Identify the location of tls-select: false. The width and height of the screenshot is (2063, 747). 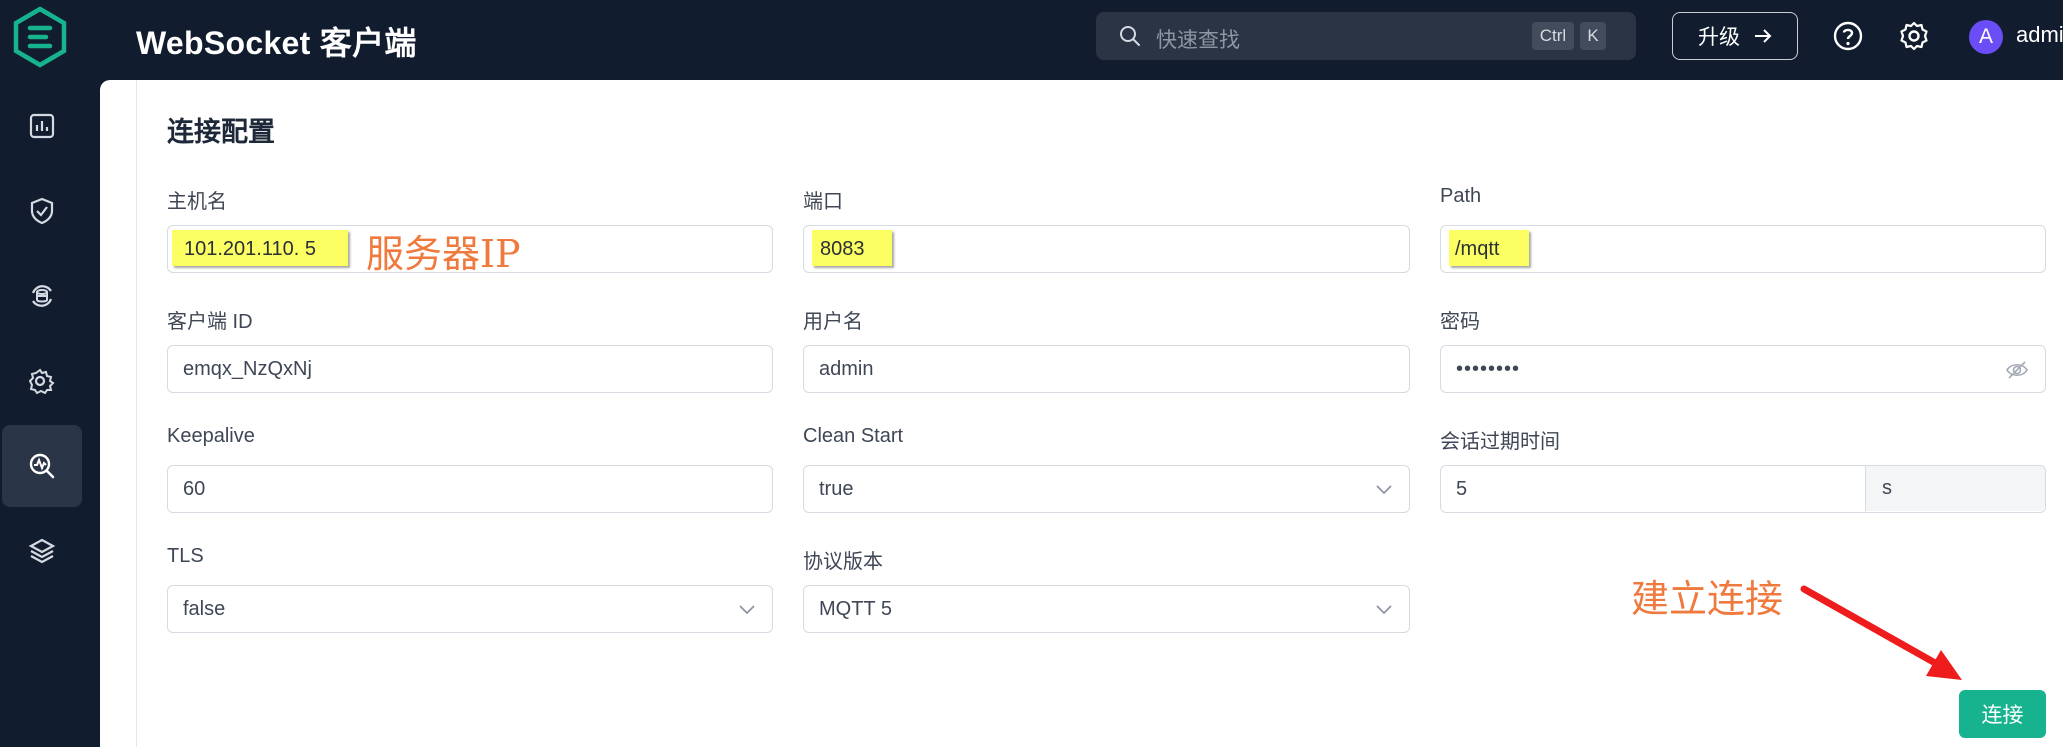
(470, 609).